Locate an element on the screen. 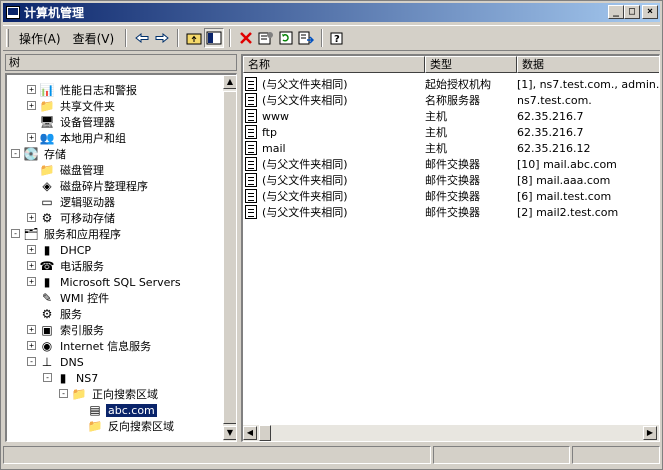  show-tree-icon is located at coordinates (214, 38).